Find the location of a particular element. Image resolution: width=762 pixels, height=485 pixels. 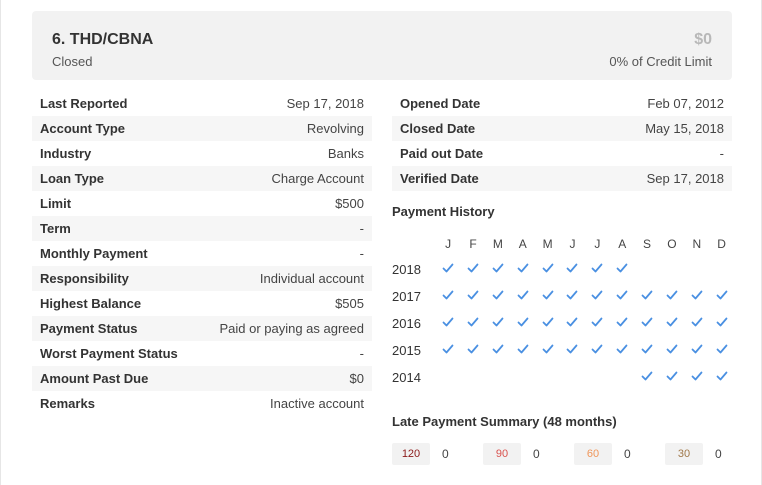

detail-label: Account Type is located at coordinates (82, 128).